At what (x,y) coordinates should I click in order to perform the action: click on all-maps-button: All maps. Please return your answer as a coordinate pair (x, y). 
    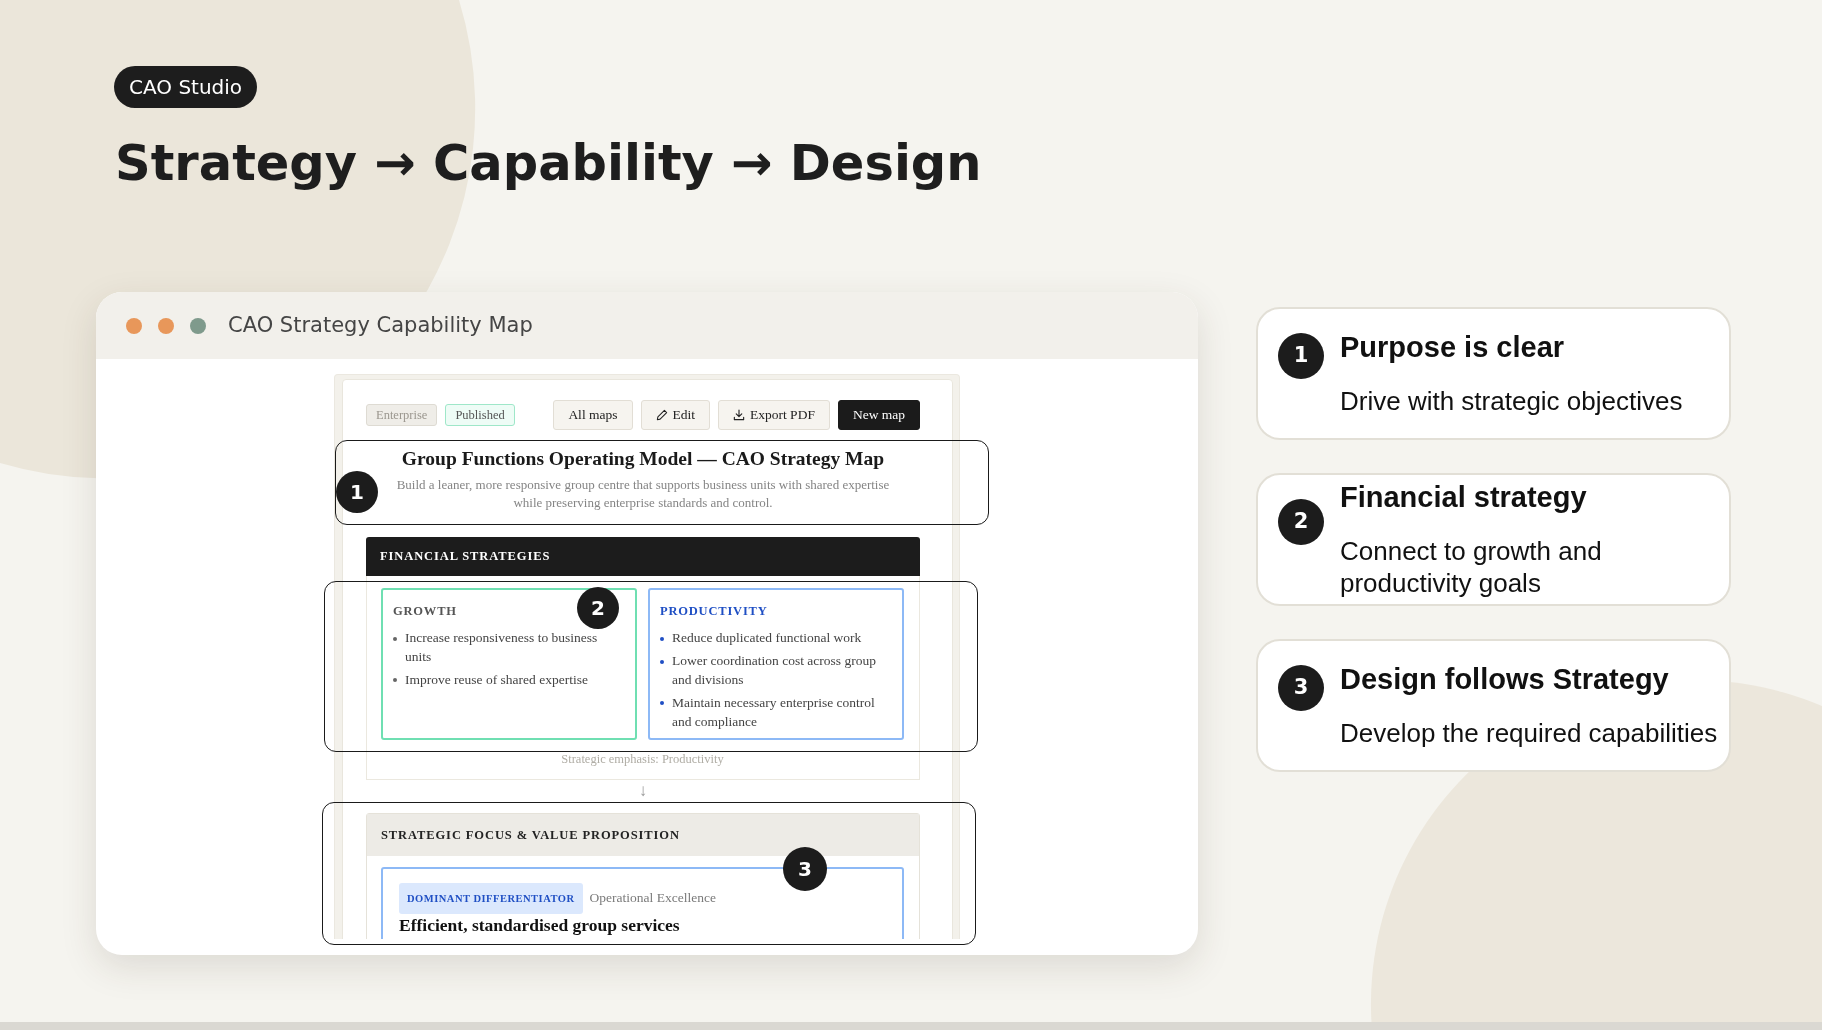
    Looking at the image, I should click on (593, 415).